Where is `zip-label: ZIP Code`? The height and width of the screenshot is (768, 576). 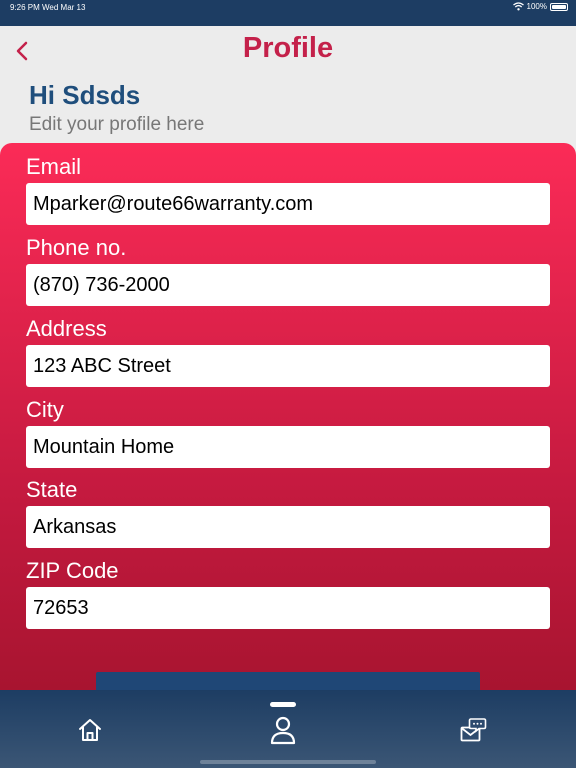 zip-label: ZIP Code is located at coordinates (72, 570).